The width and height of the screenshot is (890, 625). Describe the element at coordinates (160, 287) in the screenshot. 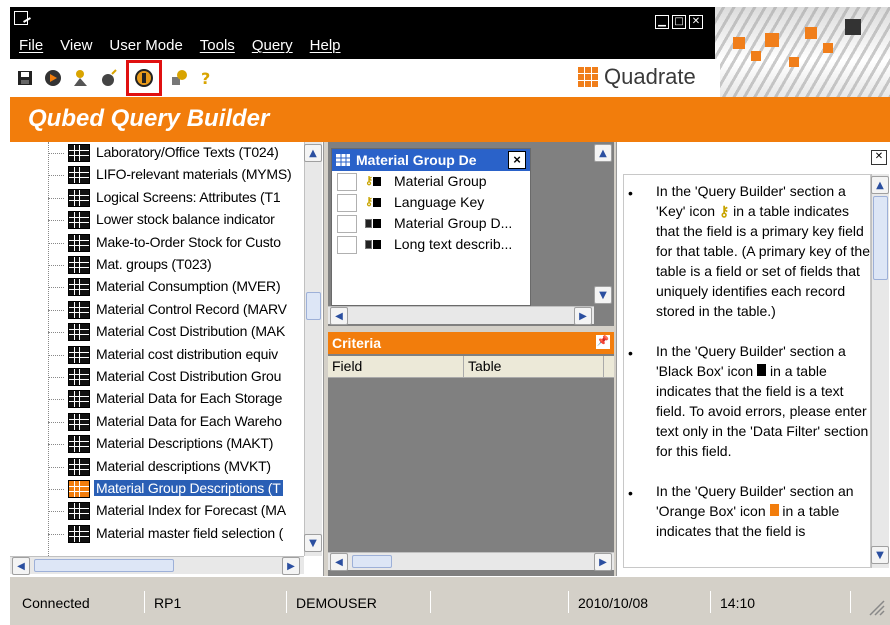

I see `tree-item: Material Consumption (MVER)` at that location.